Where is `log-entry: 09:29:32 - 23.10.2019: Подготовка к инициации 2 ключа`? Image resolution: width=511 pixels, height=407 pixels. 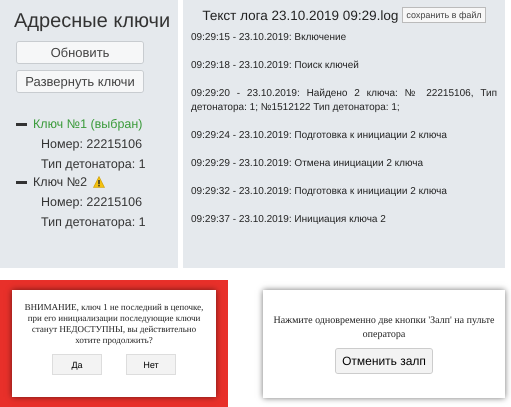
log-entry: 09:29:32 - 23.10.2019: Подготовка к инициации 2 ключа is located at coordinates (319, 192).